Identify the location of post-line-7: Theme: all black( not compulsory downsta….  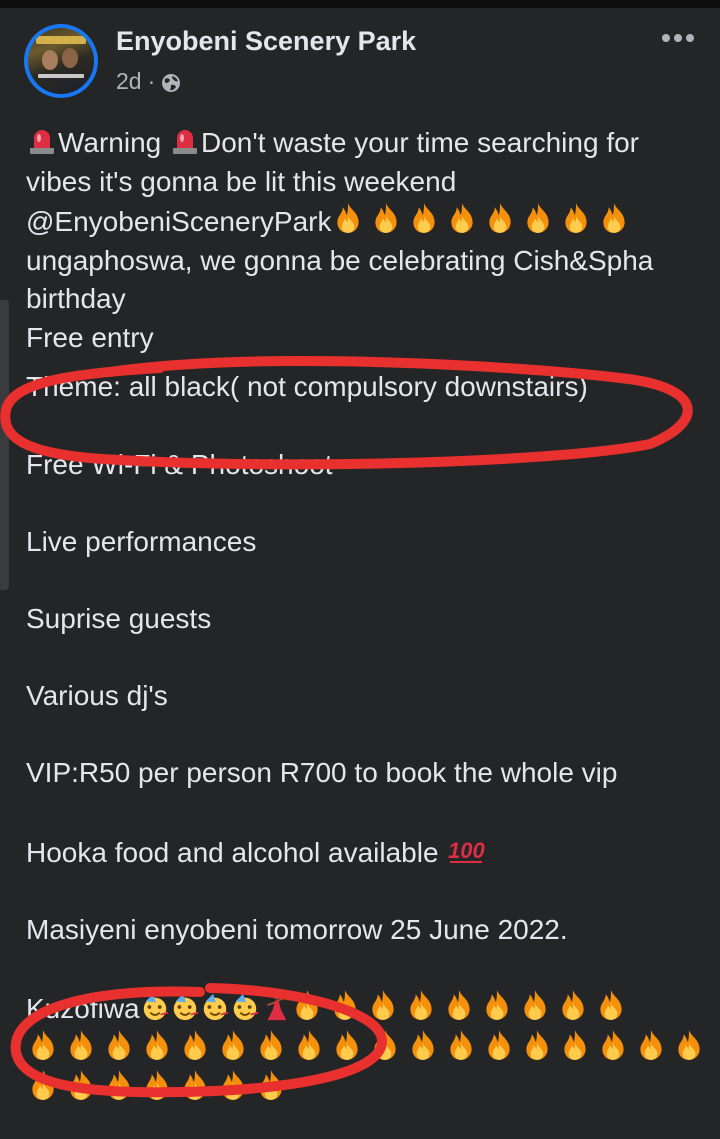
(307, 386).